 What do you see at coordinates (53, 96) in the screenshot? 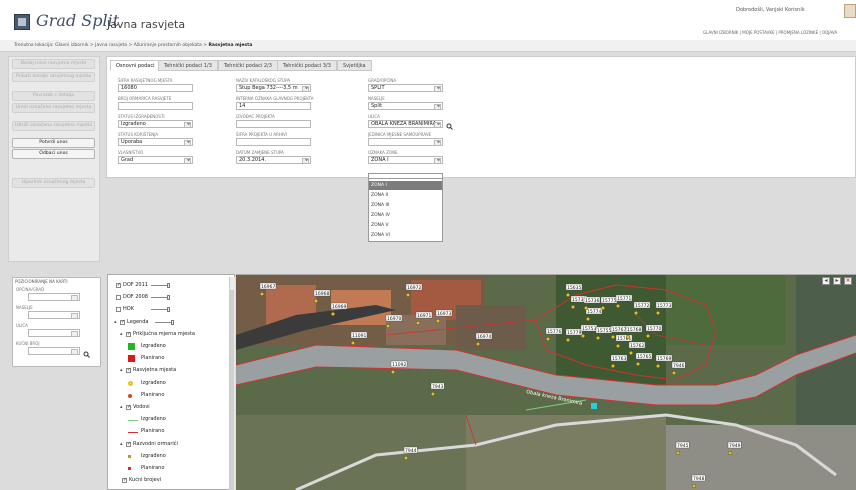
I see `sidebar-button: Povratak s detalja` at bounding box center [53, 96].